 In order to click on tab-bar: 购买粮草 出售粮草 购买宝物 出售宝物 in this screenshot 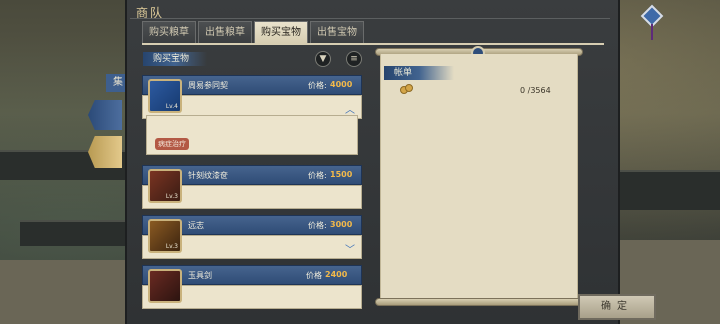, I will do `click(254, 32)`.